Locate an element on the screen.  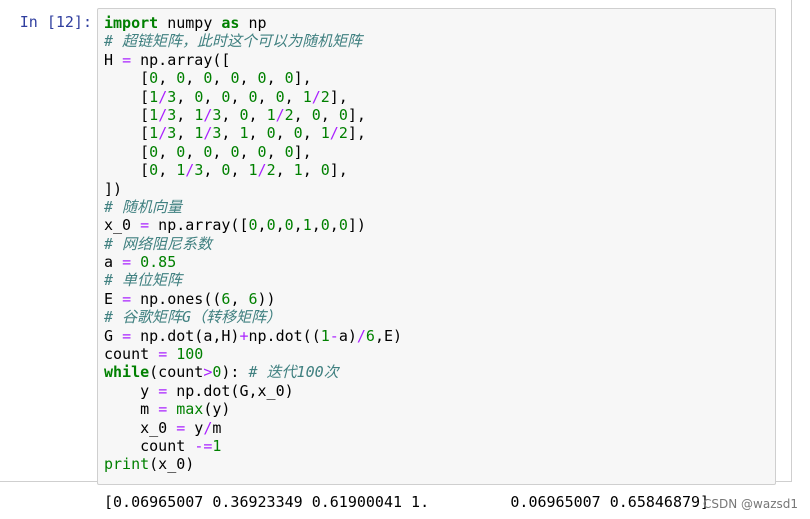
code-token: 100 is located at coordinates (190, 354).